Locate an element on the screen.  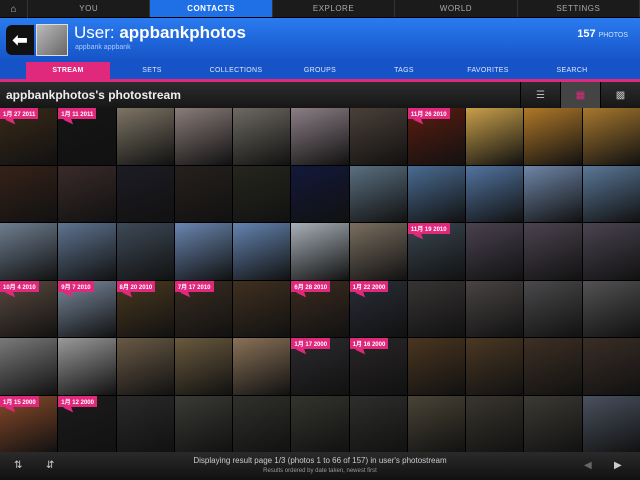
date-label: 1月 27 2011 is located at coordinates (19, 113).